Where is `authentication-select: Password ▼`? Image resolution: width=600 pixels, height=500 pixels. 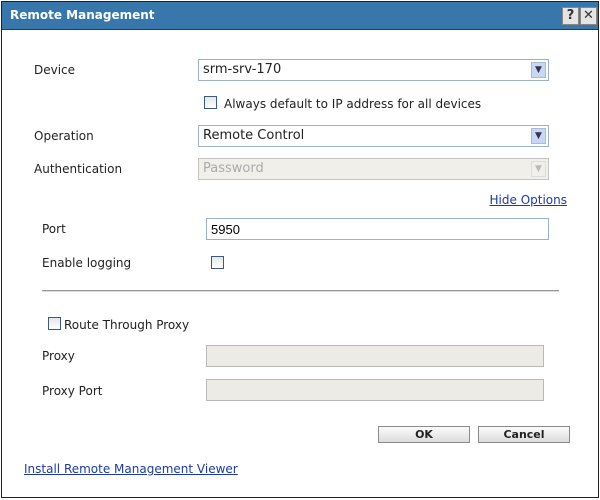
authentication-select: Password ▼ is located at coordinates (373, 169).